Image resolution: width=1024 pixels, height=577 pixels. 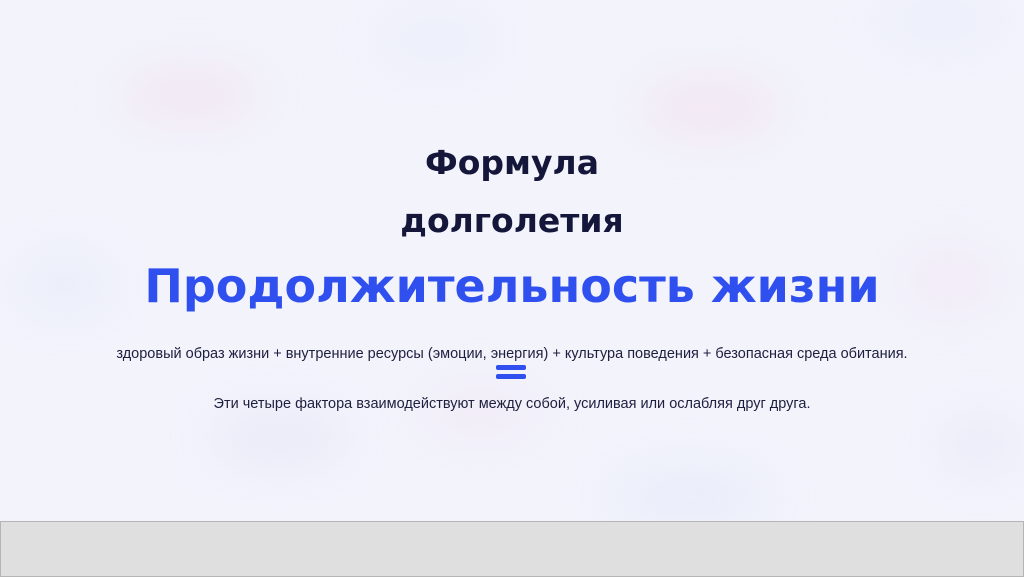 I want to click on bottom-bar, so click(x=512, y=549).